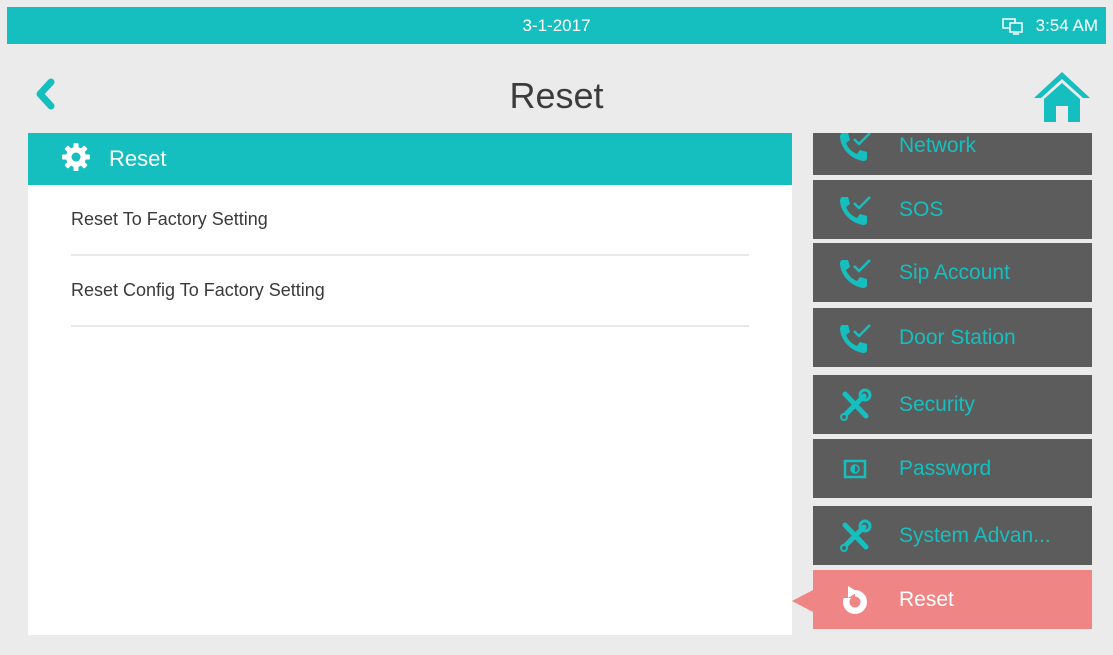 The height and width of the screenshot is (655, 1113). I want to click on sidebar-item-label: Network, so click(938, 145).